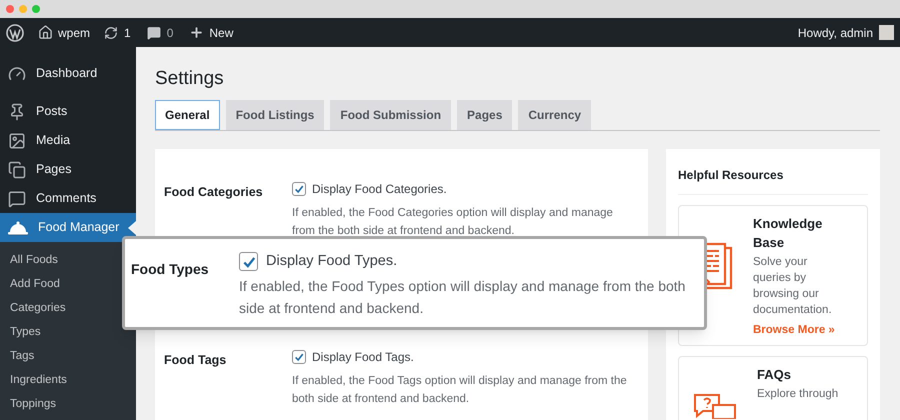 This screenshot has width=900, height=420. Describe the element at coordinates (15, 33) in the screenshot. I see `wordpress-logo-icon` at that location.